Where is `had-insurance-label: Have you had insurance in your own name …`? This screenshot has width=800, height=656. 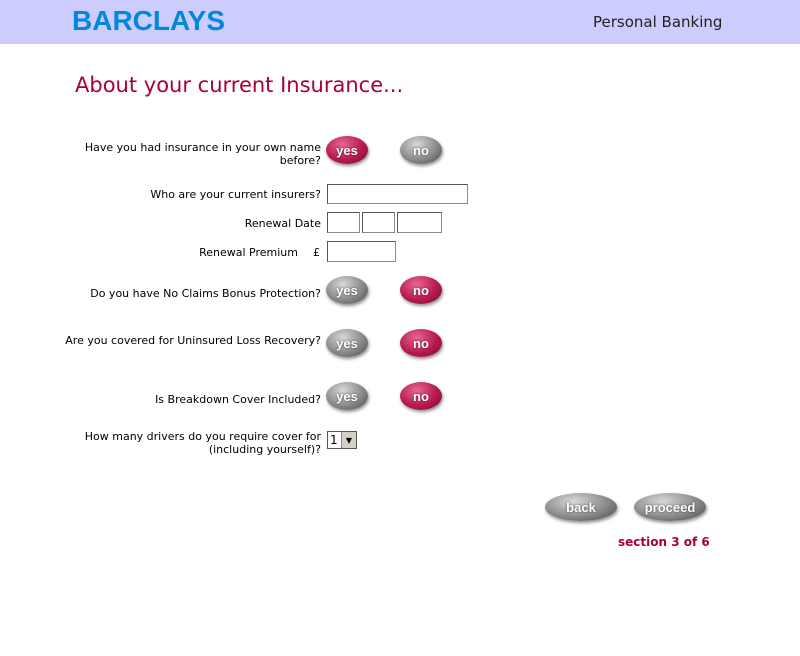 had-insurance-label: Have you had insurance in your own name … is located at coordinates (202, 154).